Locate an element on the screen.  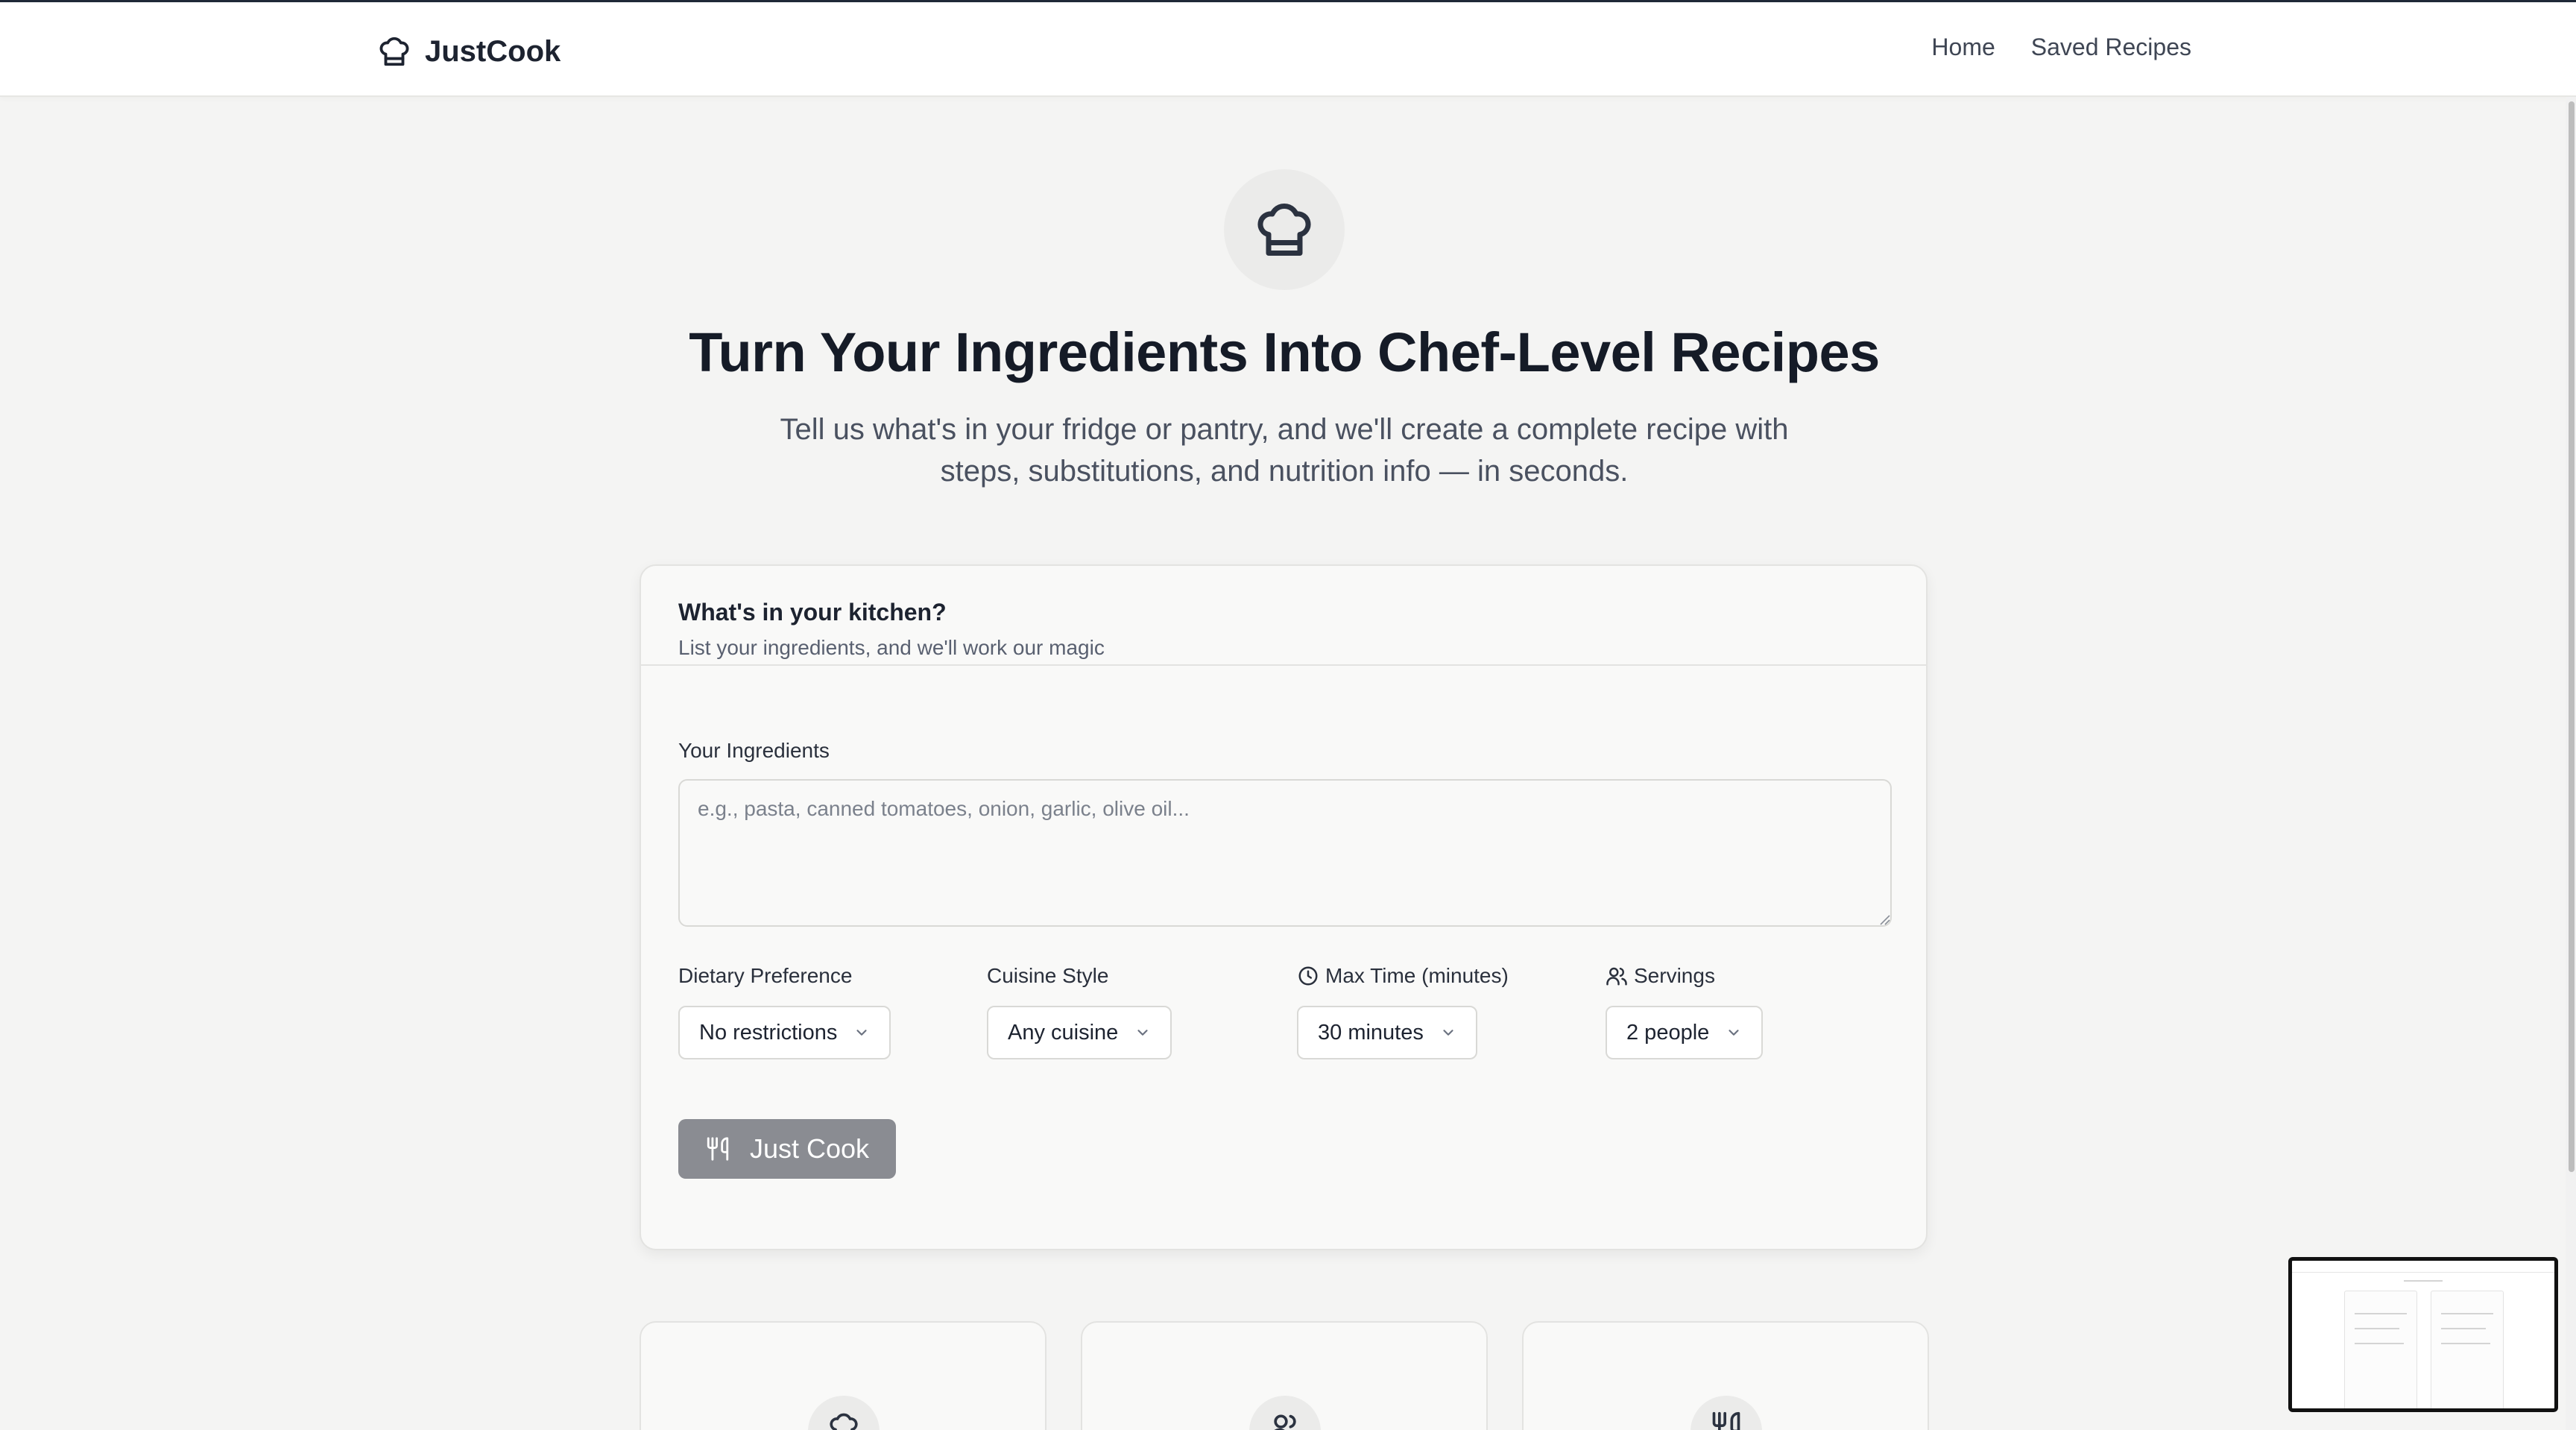
hero-icon-badge is located at coordinates (1284, 229).